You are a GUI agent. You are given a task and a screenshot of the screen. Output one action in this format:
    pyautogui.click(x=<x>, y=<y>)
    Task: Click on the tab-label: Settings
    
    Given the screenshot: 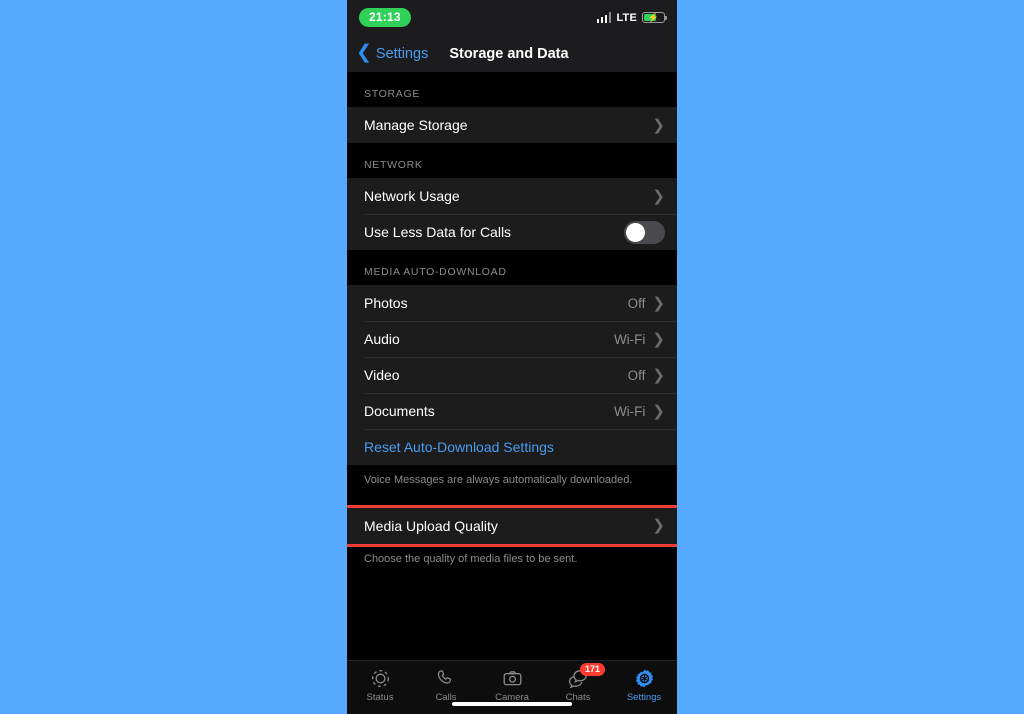 What is the action you would take?
    pyautogui.click(x=644, y=697)
    